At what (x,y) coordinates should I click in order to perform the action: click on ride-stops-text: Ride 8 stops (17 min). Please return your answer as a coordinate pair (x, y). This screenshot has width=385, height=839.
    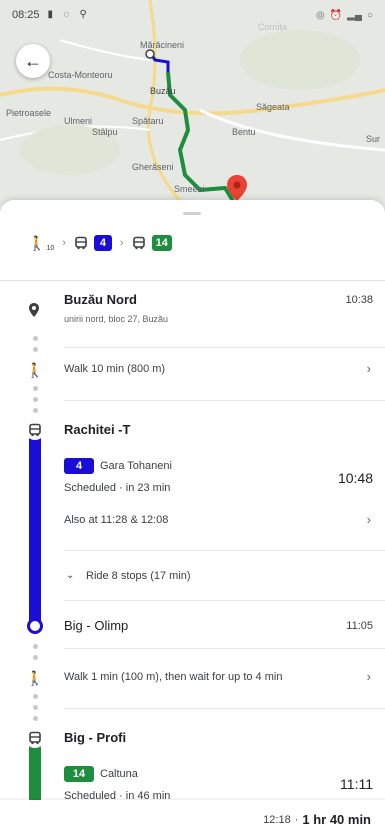
    Looking at the image, I should click on (138, 576).